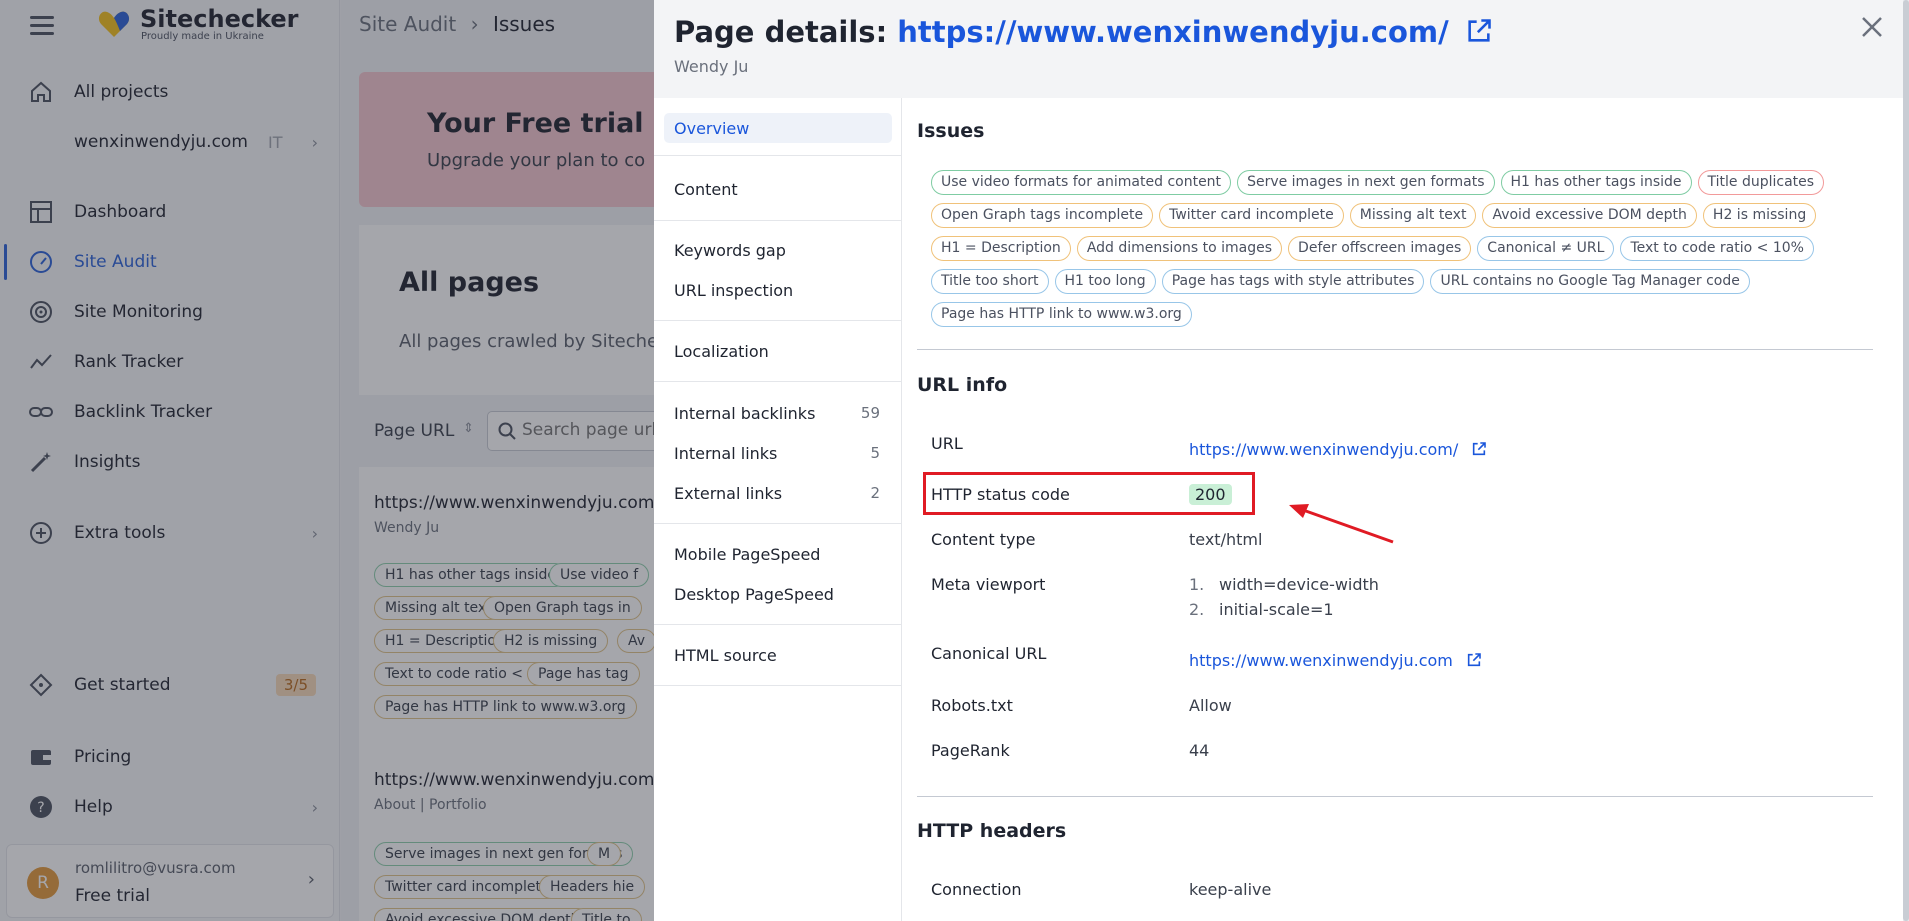 This screenshot has height=921, width=1909. Describe the element at coordinates (1413, 215) in the screenshot. I see `issue-tag: Missing alt text` at that location.